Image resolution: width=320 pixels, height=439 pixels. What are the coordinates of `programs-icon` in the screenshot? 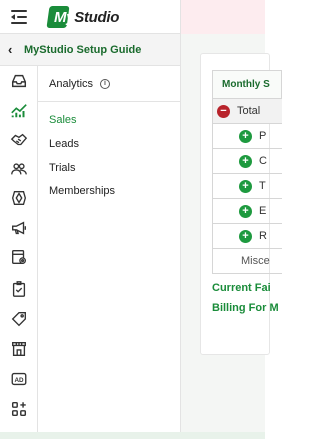 It's located at (19, 198).